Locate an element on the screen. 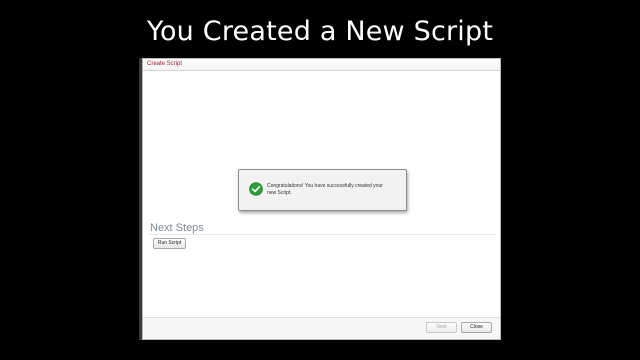 This screenshot has width=640, height=360. window-footer: Next Close is located at coordinates (321, 328).